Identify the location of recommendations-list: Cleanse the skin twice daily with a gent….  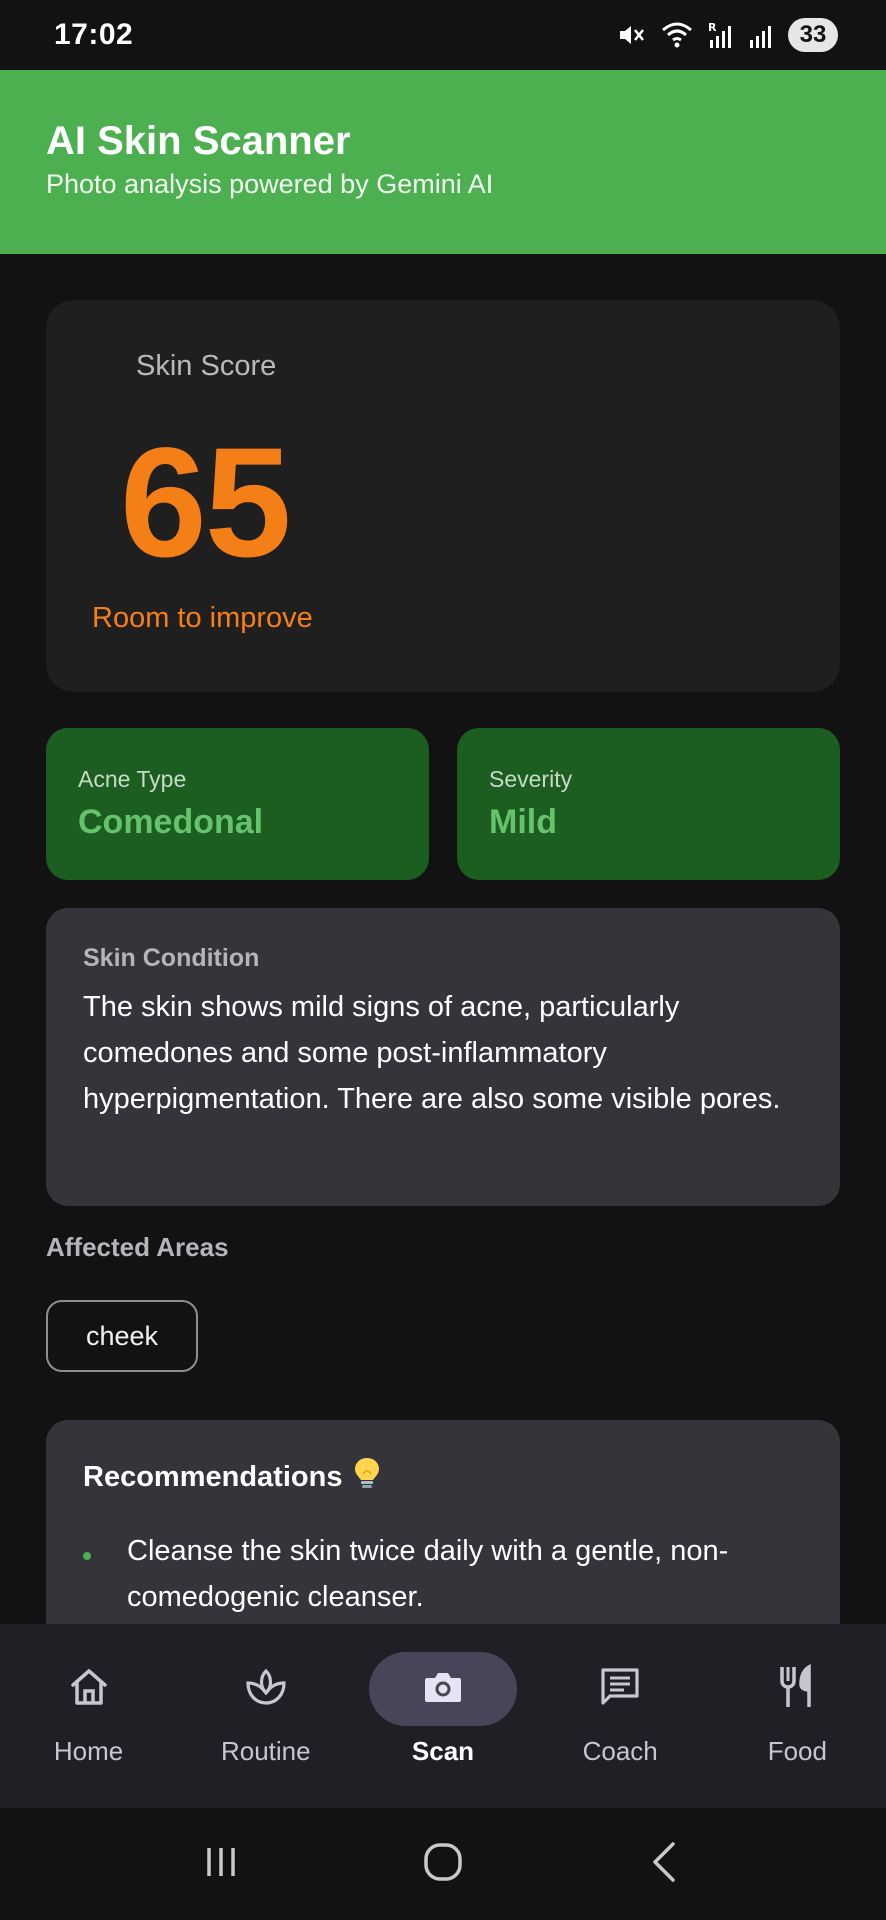
(443, 1574).